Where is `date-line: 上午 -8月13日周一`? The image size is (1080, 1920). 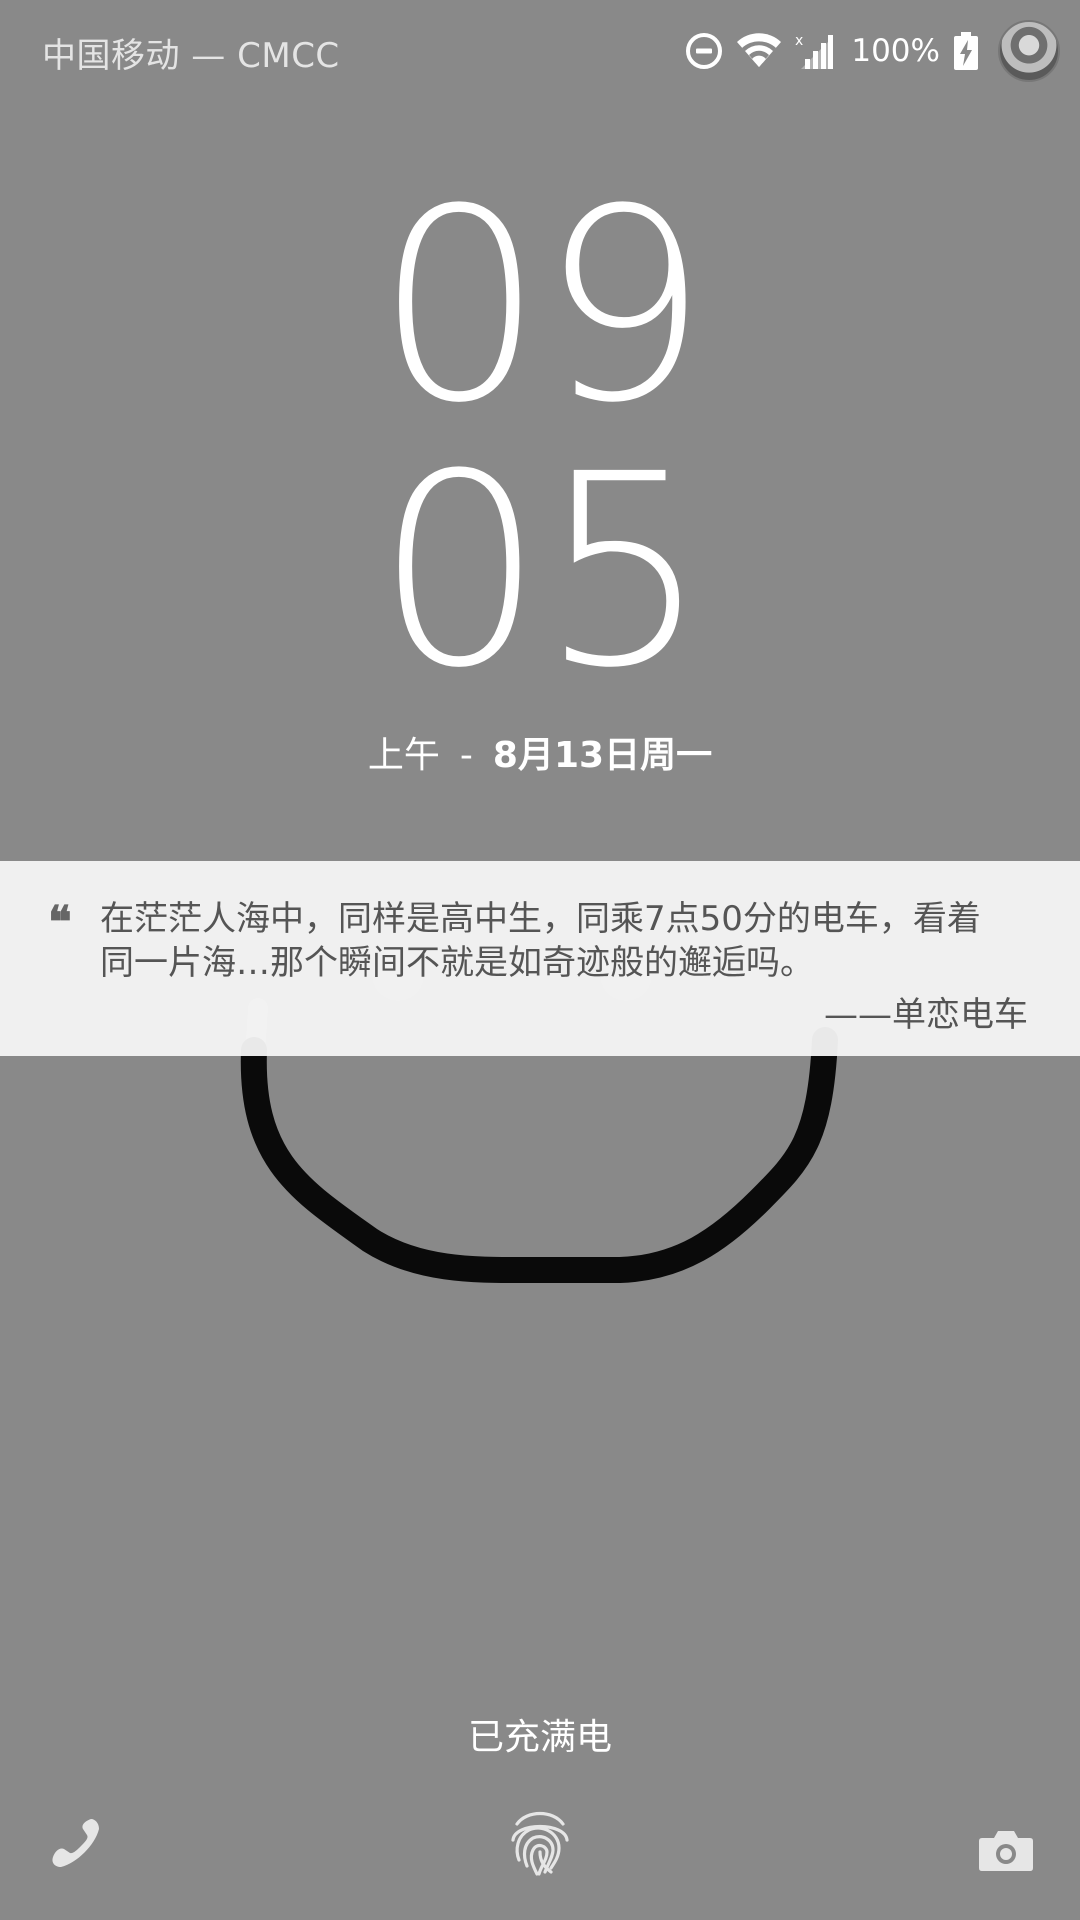 date-line: 上午 -8月13日周一 is located at coordinates (540, 752).